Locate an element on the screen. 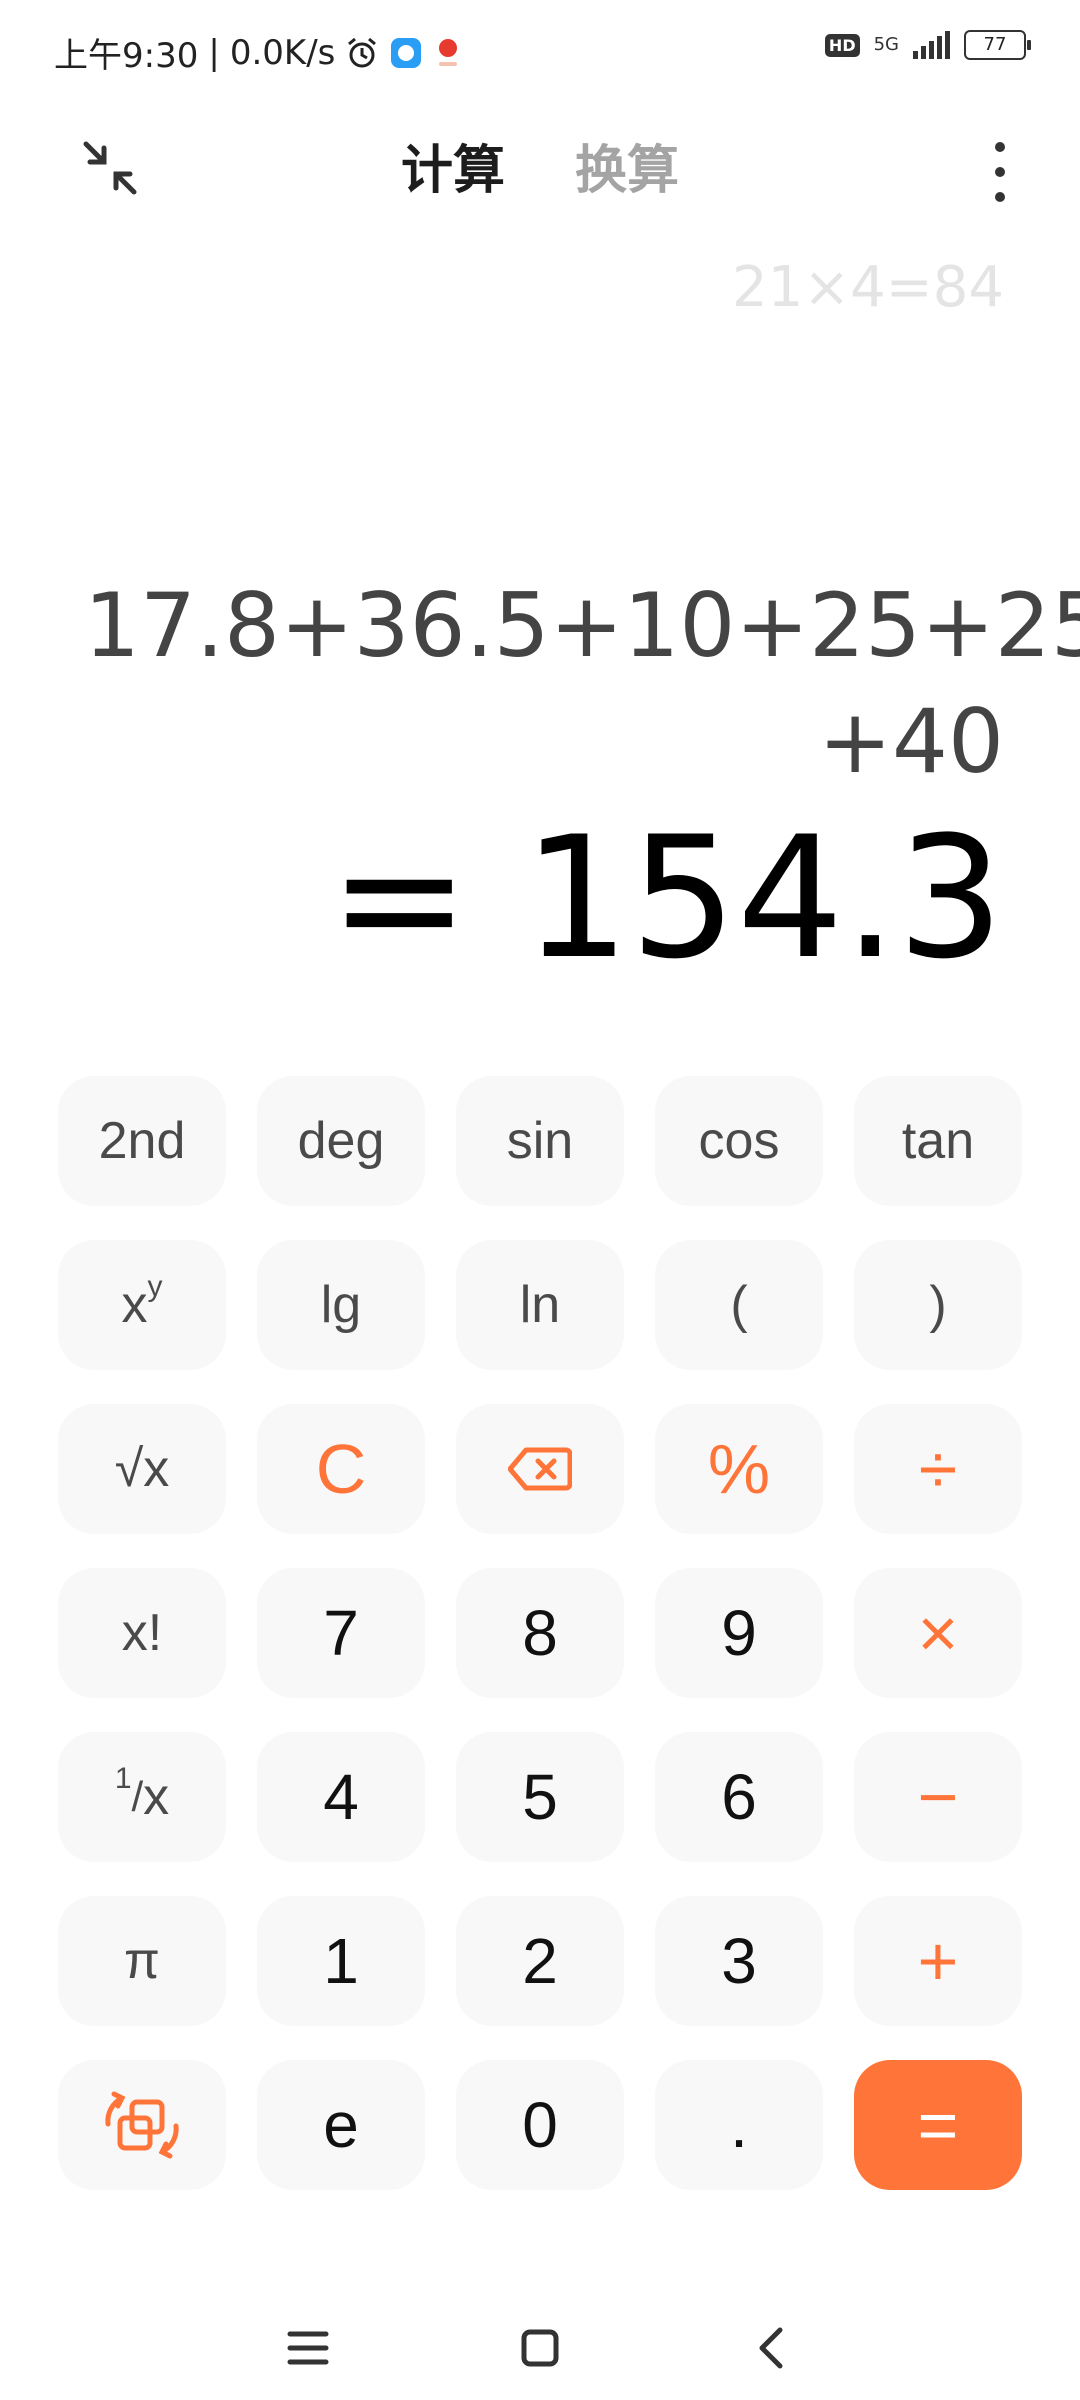 The image size is (1080, 2400). open-paren-button: ( is located at coordinates (739, 1305).